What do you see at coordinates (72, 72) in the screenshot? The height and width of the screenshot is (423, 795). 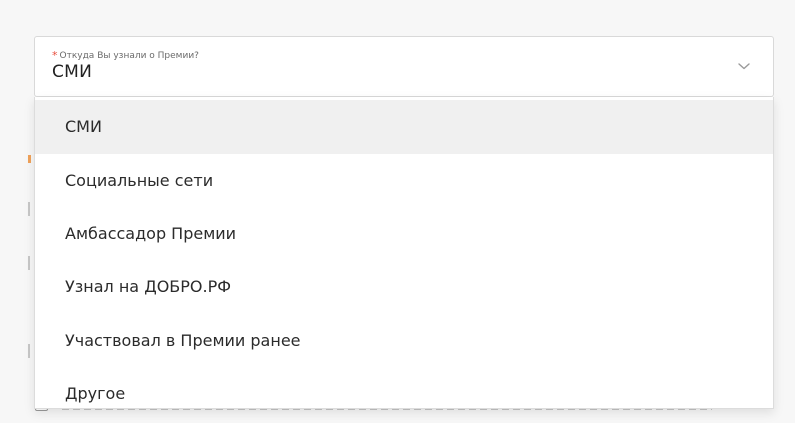 I see `select-value: СМИ` at bounding box center [72, 72].